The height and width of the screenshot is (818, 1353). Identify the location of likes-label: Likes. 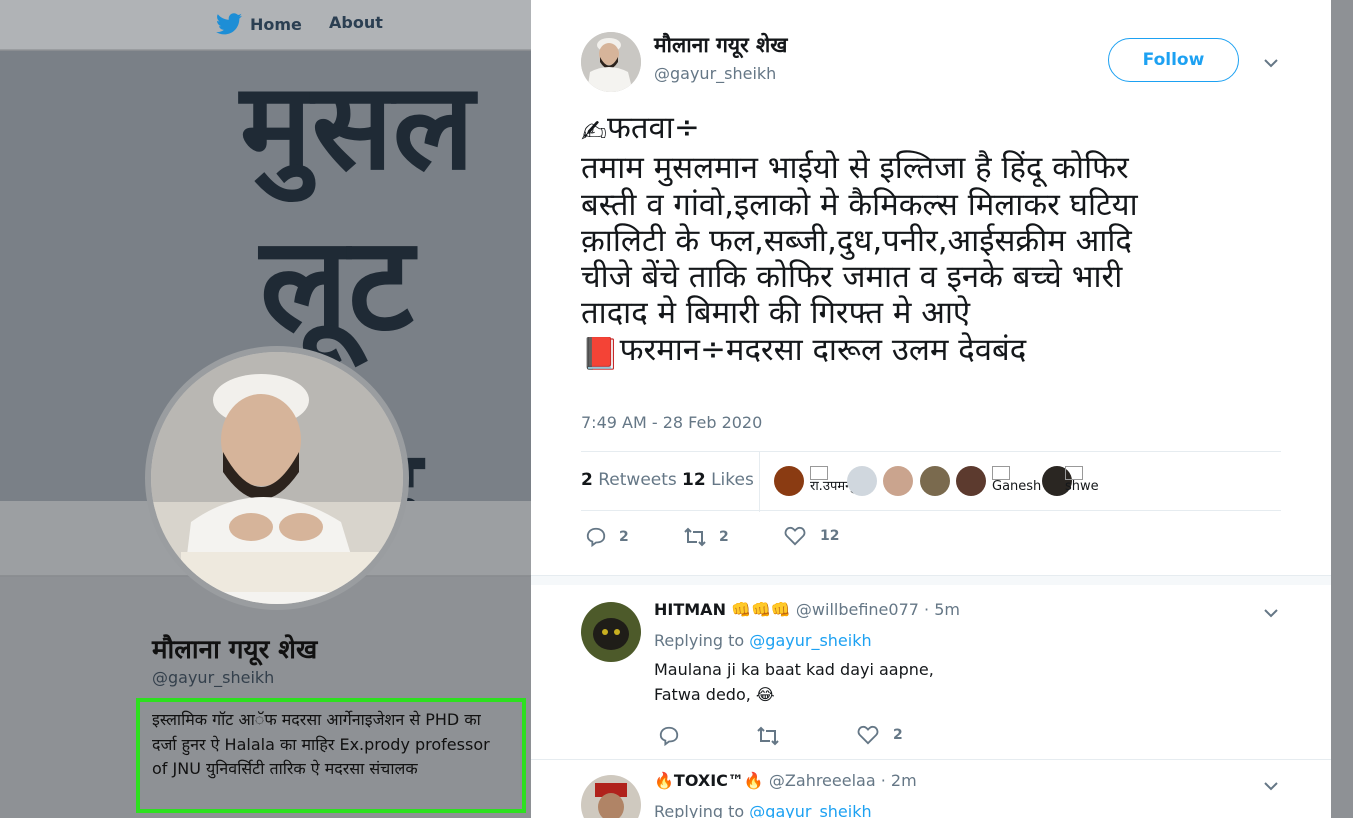
(732, 480).